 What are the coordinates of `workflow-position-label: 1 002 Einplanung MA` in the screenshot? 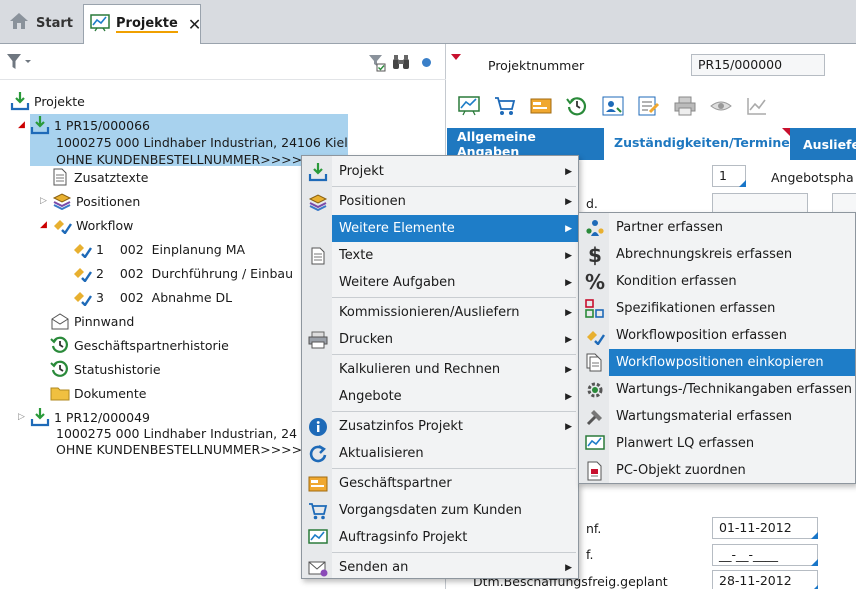 It's located at (171, 249).